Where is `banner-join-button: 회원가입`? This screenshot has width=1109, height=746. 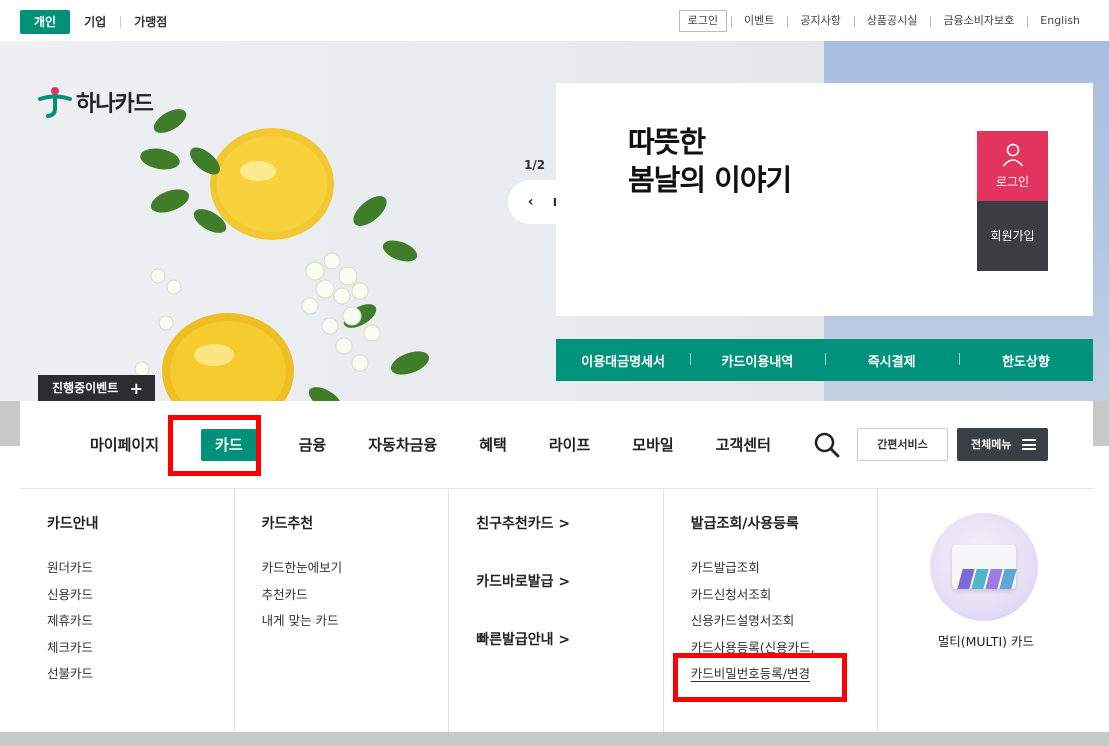 banner-join-button: 회원가입 is located at coordinates (1012, 236).